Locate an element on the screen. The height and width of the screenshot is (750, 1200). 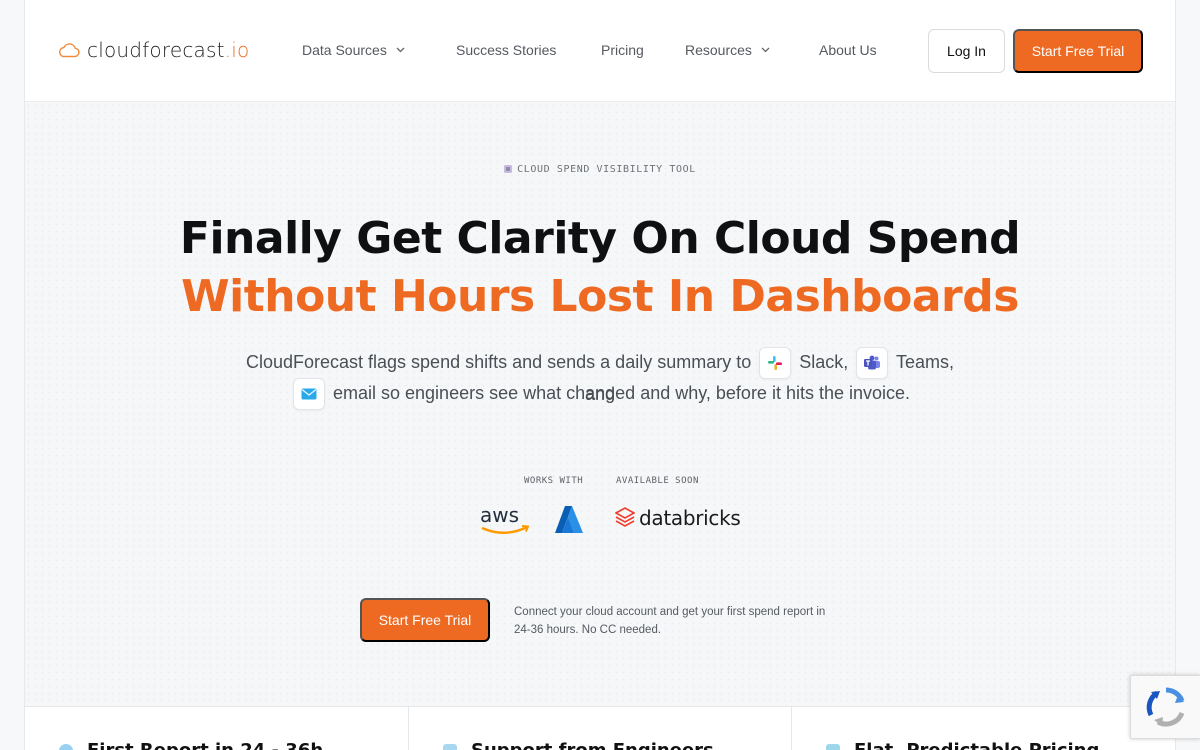
teams-icon is located at coordinates (872, 363).